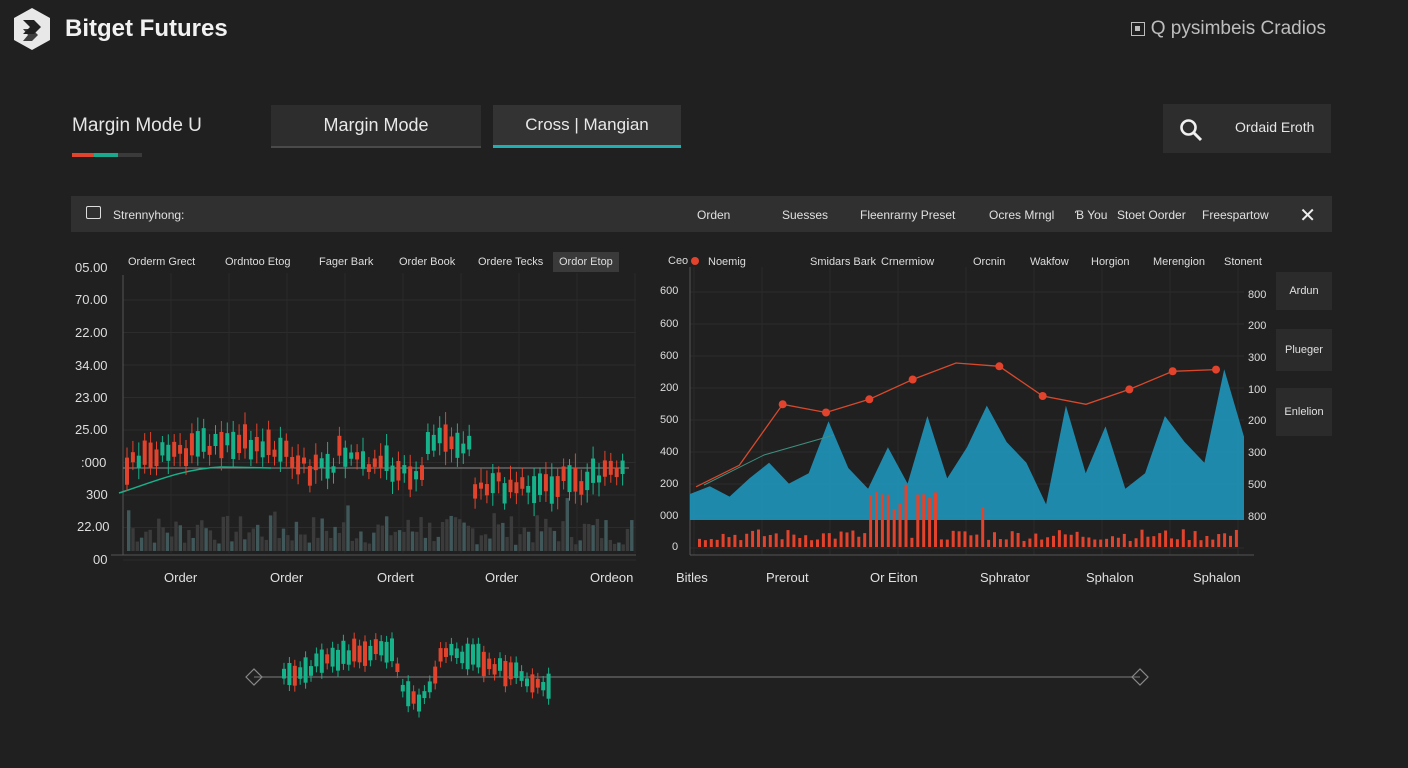 The image size is (1408, 768). I want to click on side-button-enlelion: Enlelion, so click(1304, 412).